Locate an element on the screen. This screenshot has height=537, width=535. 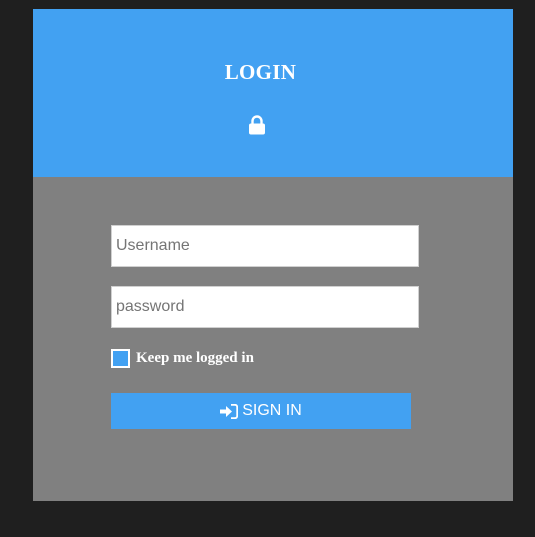
sign-in-icon is located at coordinates (229, 411).